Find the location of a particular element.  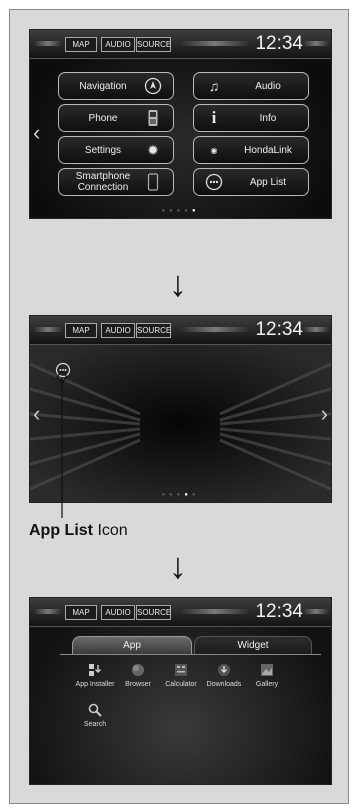

callout-rest: Icon is located at coordinates (110, 530).